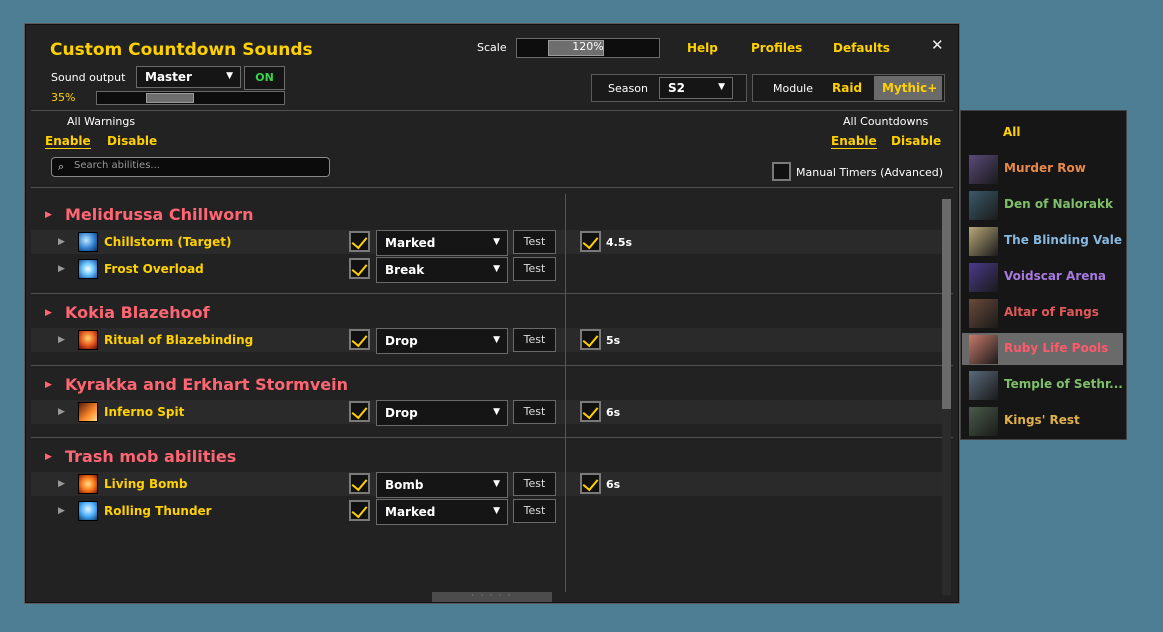  What do you see at coordinates (1042, 205) in the screenshot?
I see `dungeon-menu-item: Den of Nalorakk` at bounding box center [1042, 205].